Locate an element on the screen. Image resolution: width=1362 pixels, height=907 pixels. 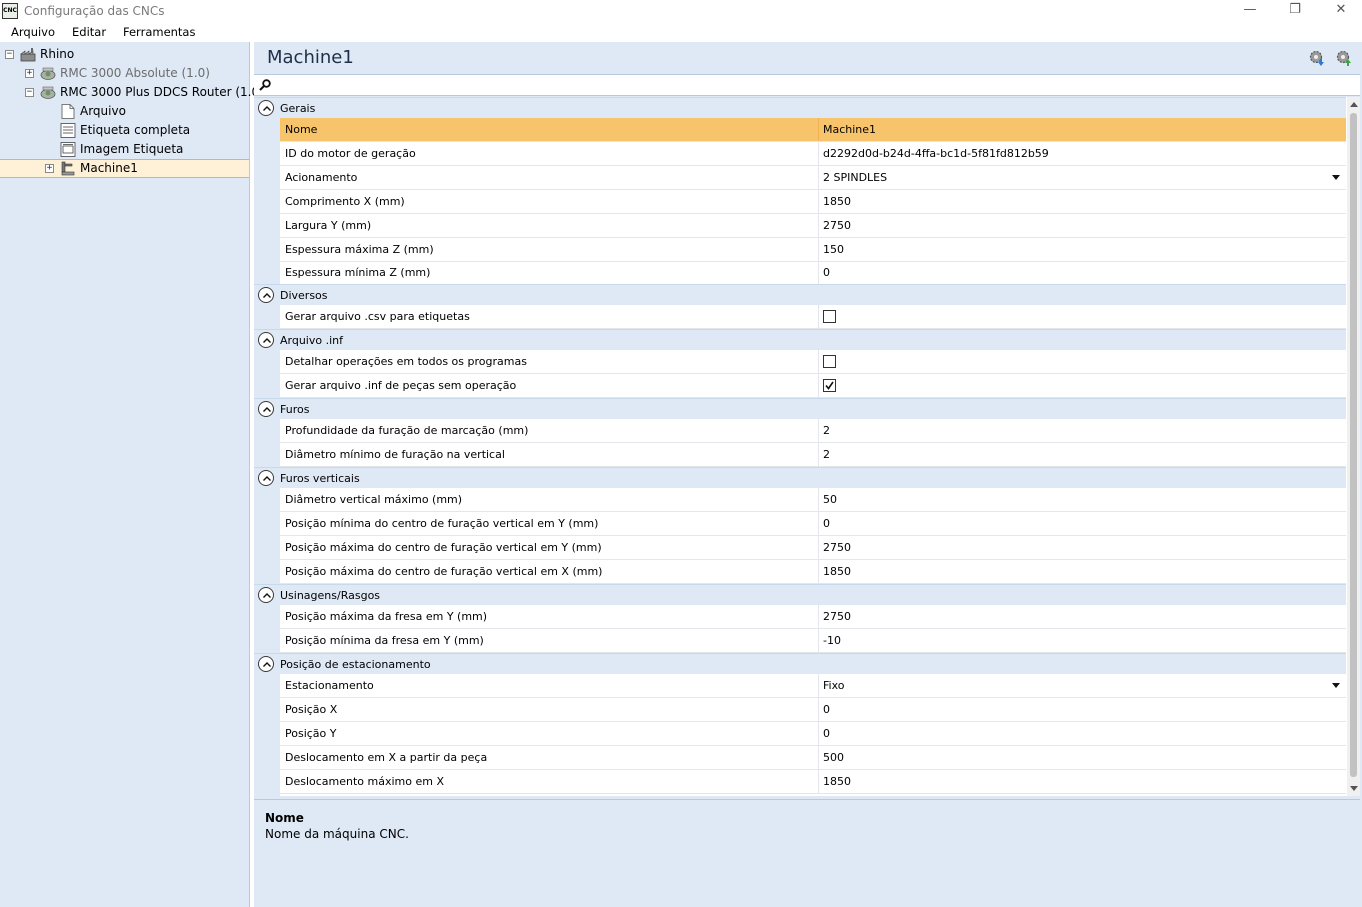
property-row-comprimento-x: Comprimento X (mm) 1850 is located at coordinates (813, 202).